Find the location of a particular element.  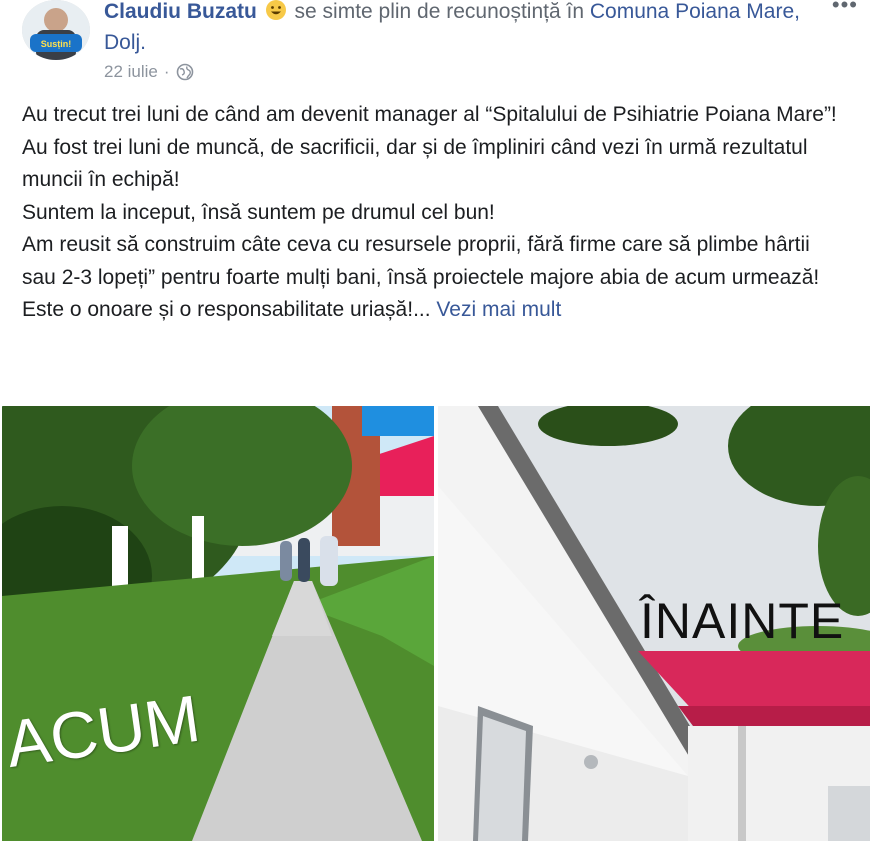

inainte-label: ÎNAINTE is located at coordinates (742, 621).